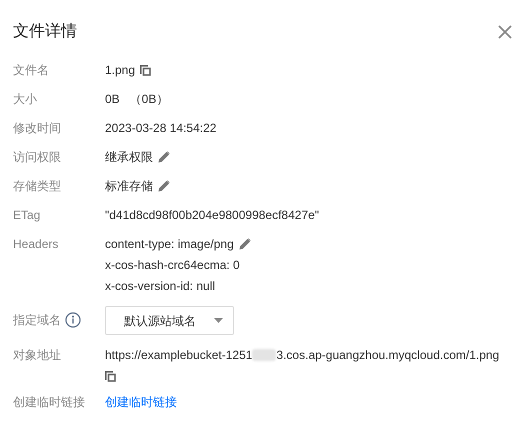 Image resolution: width=525 pixels, height=436 pixels. What do you see at coordinates (129, 157) in the screenshot?
I see `field-value: 继承权限` at bounding box center [129, 157].